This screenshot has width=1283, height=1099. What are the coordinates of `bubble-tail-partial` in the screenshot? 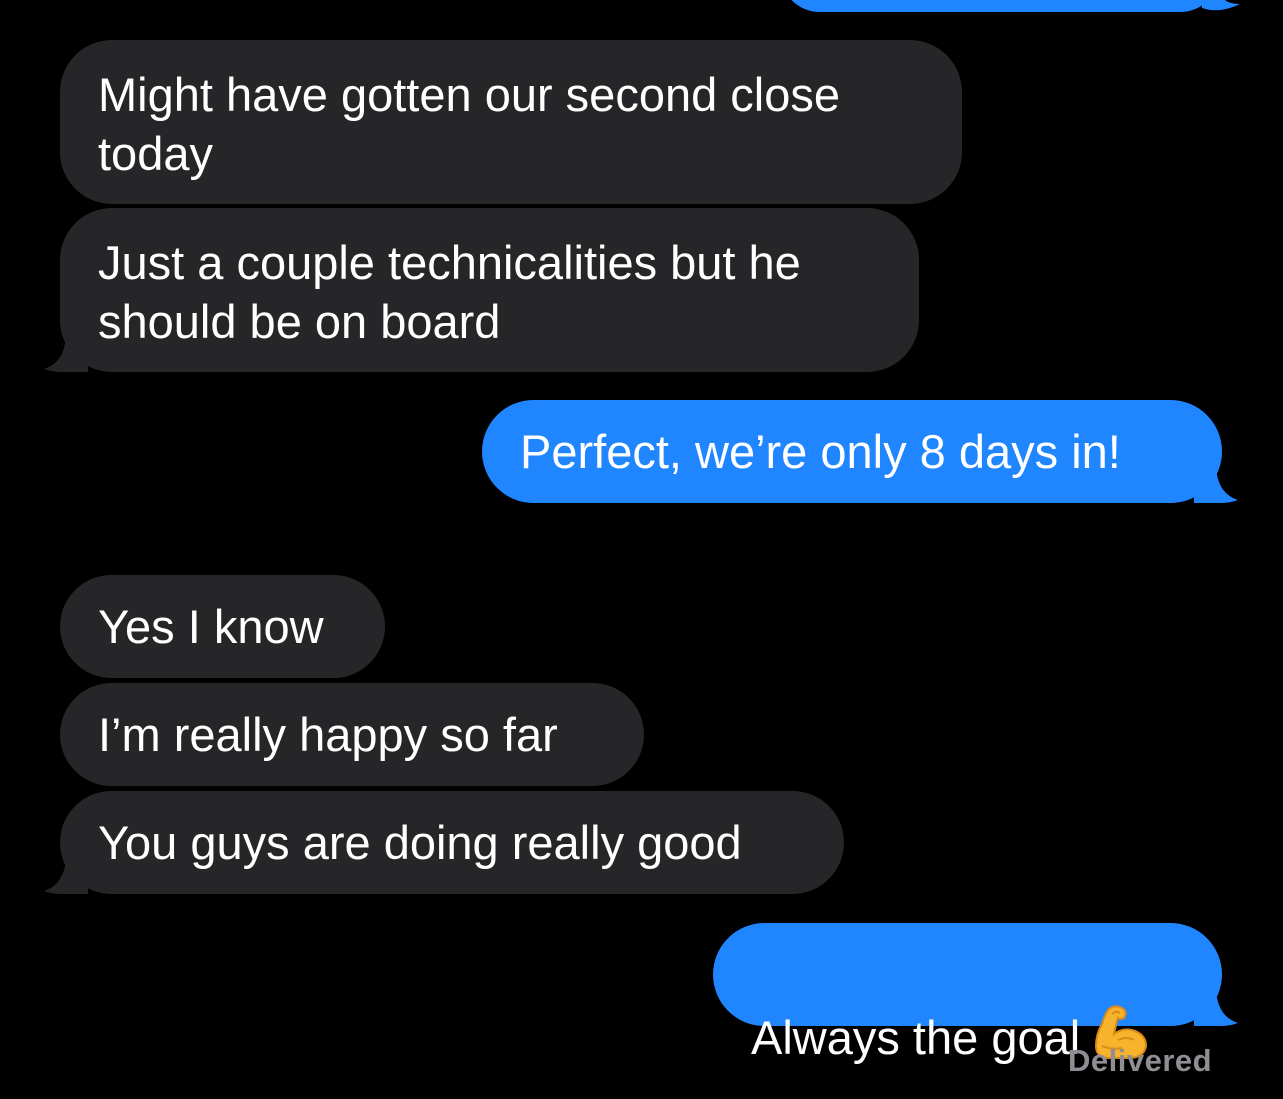 It's located at (1220, 5).